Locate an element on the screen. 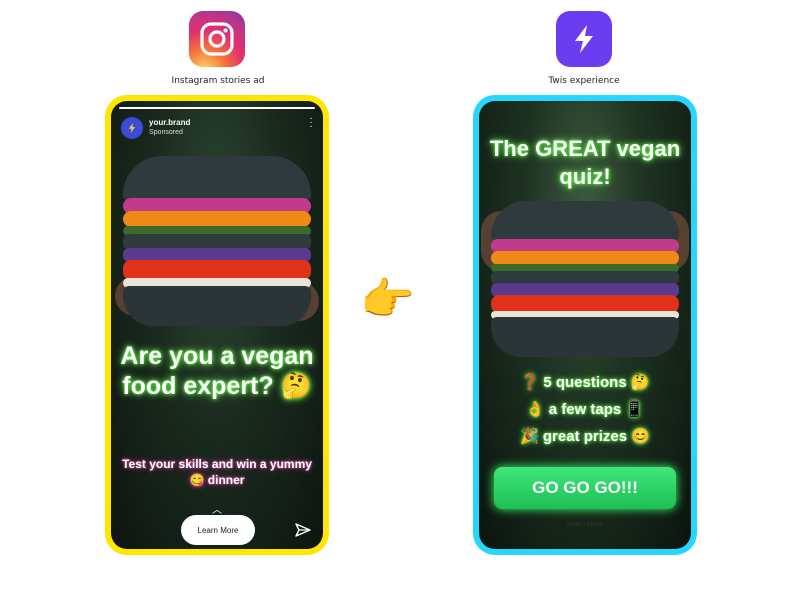 Image resolution: width=800 pixels, height=597 pixels. bullet-prizes: 🎉 great prizes 😊 is located at coordinates (585, 436).